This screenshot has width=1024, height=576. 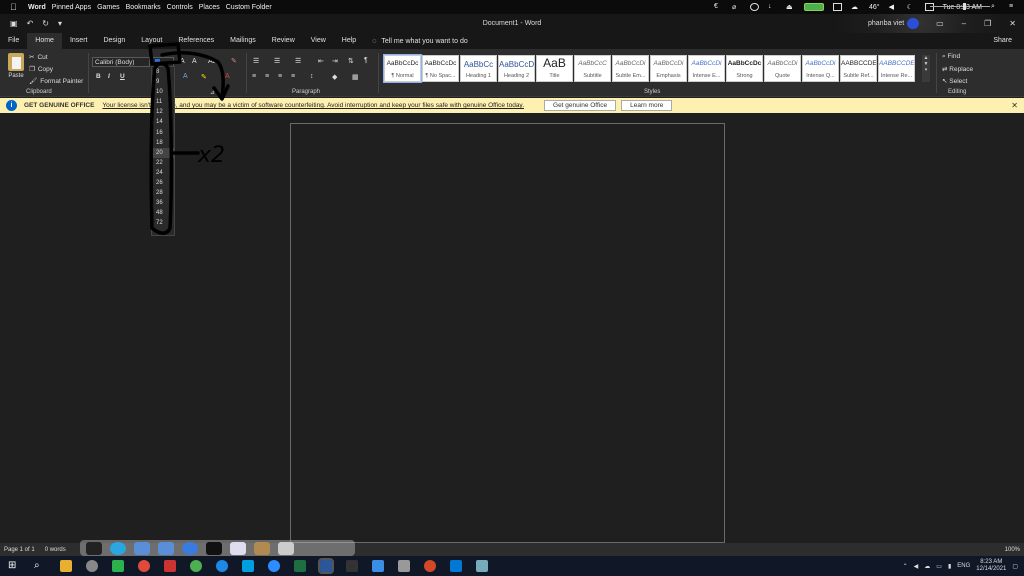 I want to click on text-effects-icon: A, so click(x=185, y=76).